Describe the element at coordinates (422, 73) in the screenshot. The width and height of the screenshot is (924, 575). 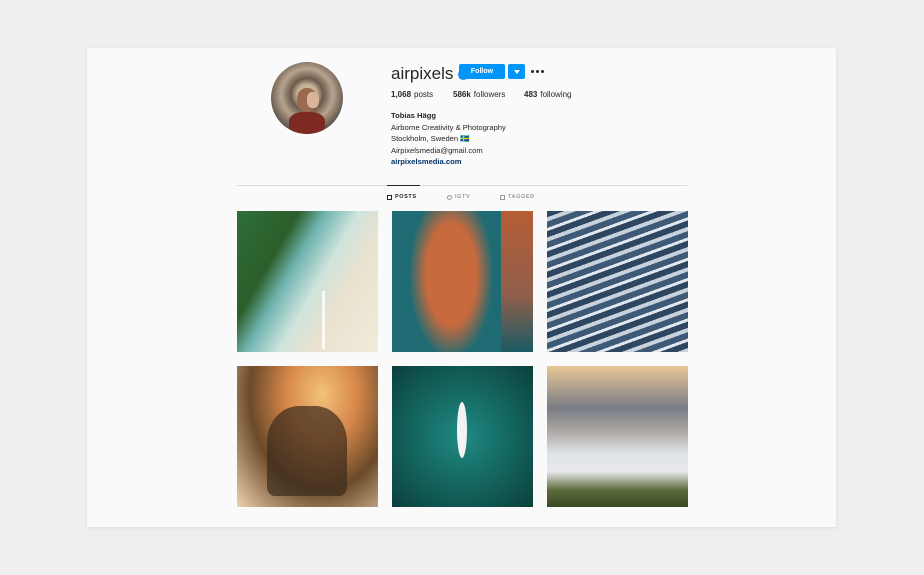
I see `username: airpixels` at that location.